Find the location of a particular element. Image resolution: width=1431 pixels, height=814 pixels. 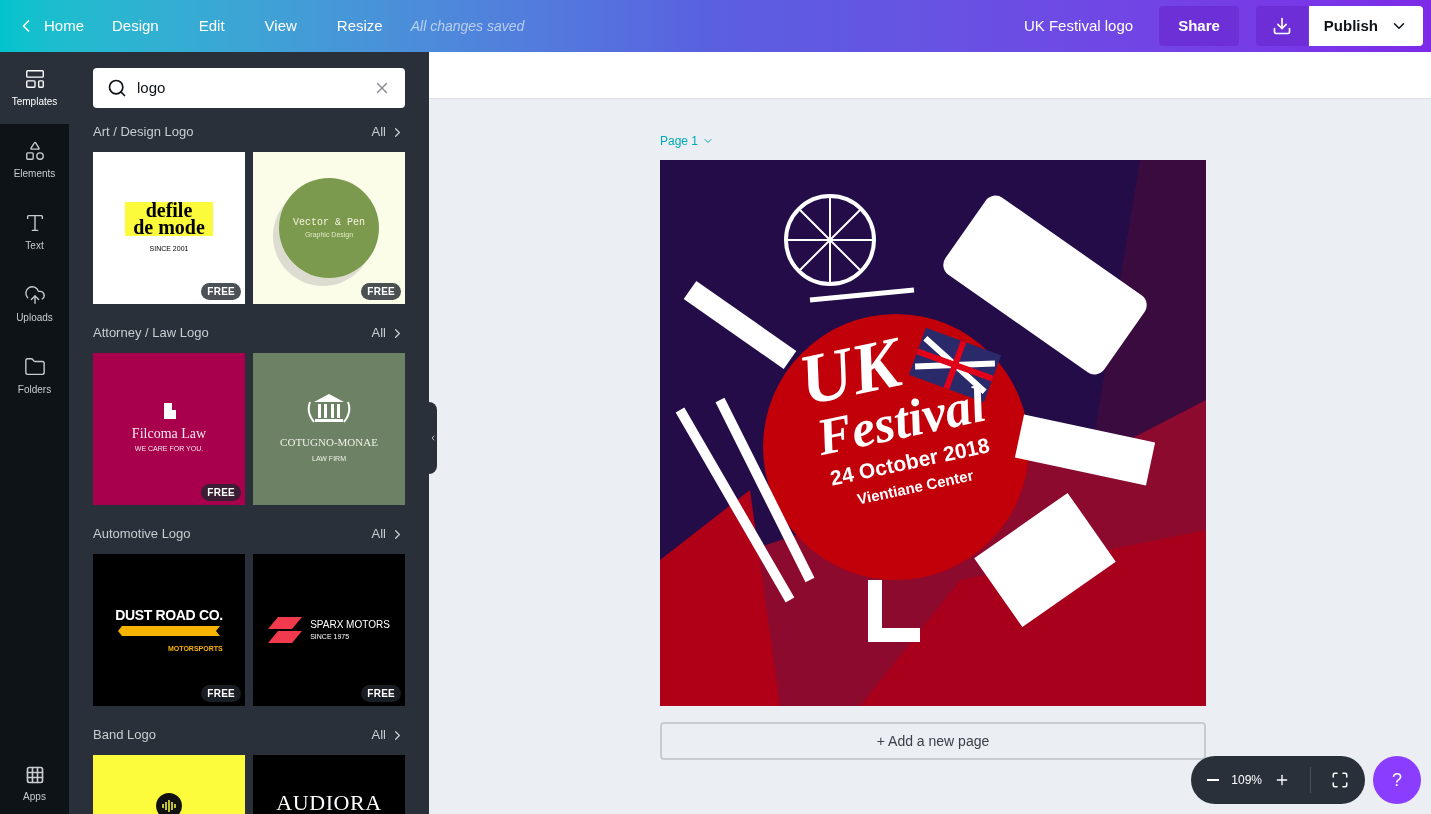

logo-text: AUDIORA is located at coordinates (329, 802).